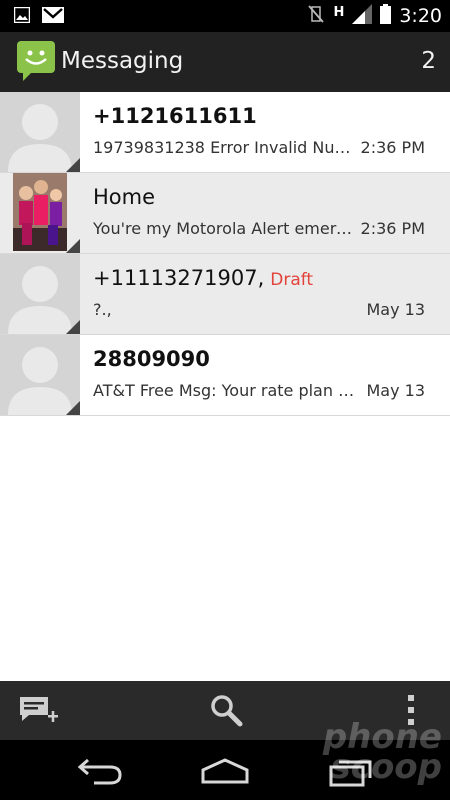  Describe the element at coordinates (40, 213) in the screenshot. I see `contact-photo-avatar` at that location.